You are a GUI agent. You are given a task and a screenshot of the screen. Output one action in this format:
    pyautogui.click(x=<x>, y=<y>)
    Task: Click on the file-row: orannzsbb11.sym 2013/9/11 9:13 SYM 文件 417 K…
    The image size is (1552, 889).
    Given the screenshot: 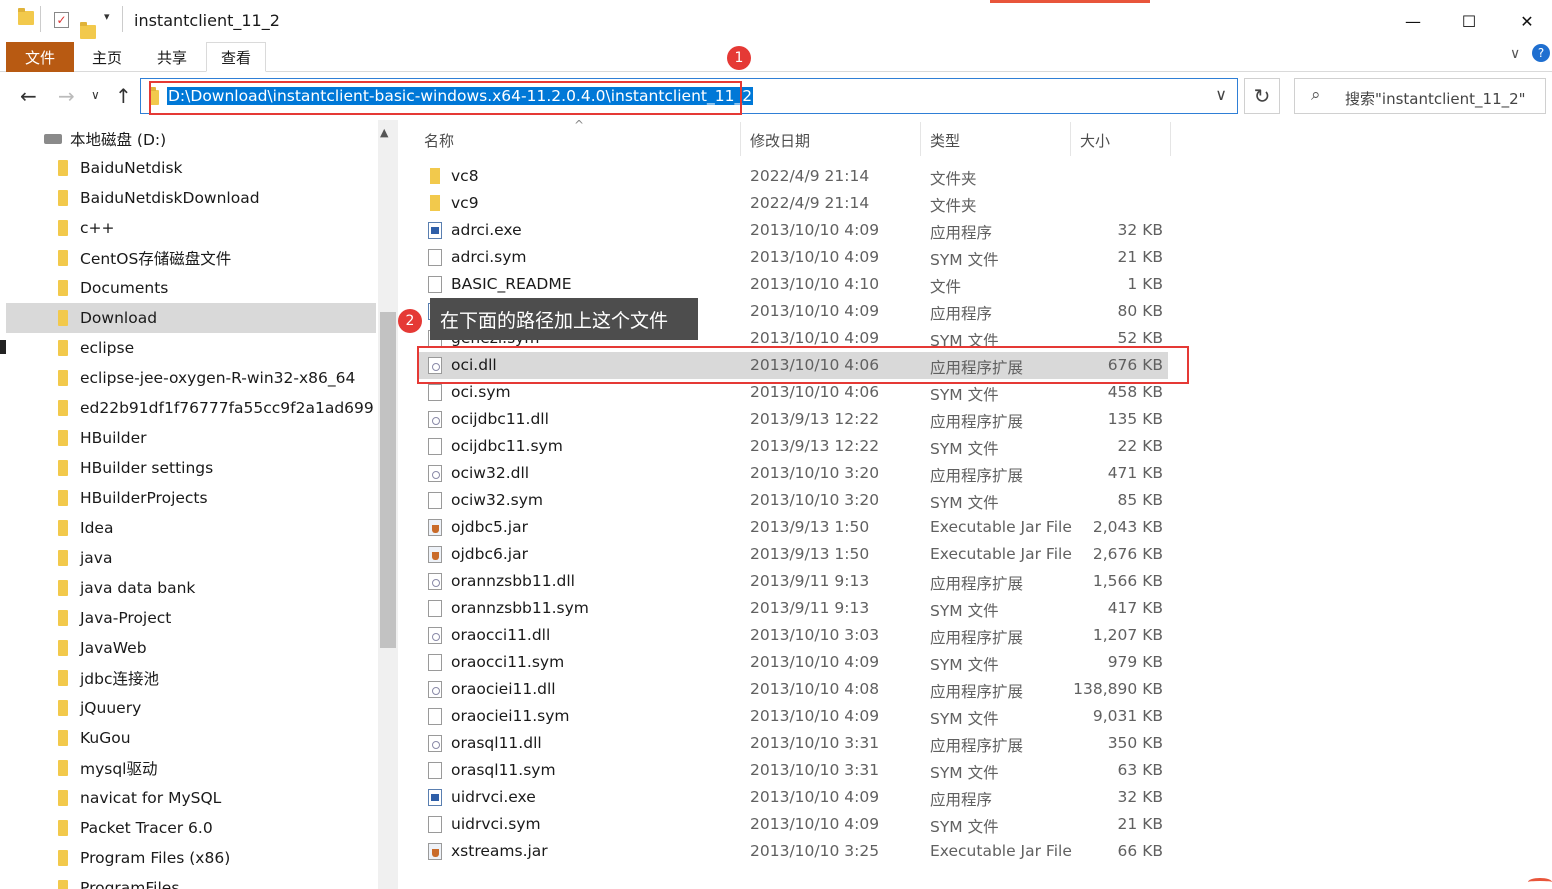 What is the action you would take?
    pyautogui.click(x=793, y=608)
    